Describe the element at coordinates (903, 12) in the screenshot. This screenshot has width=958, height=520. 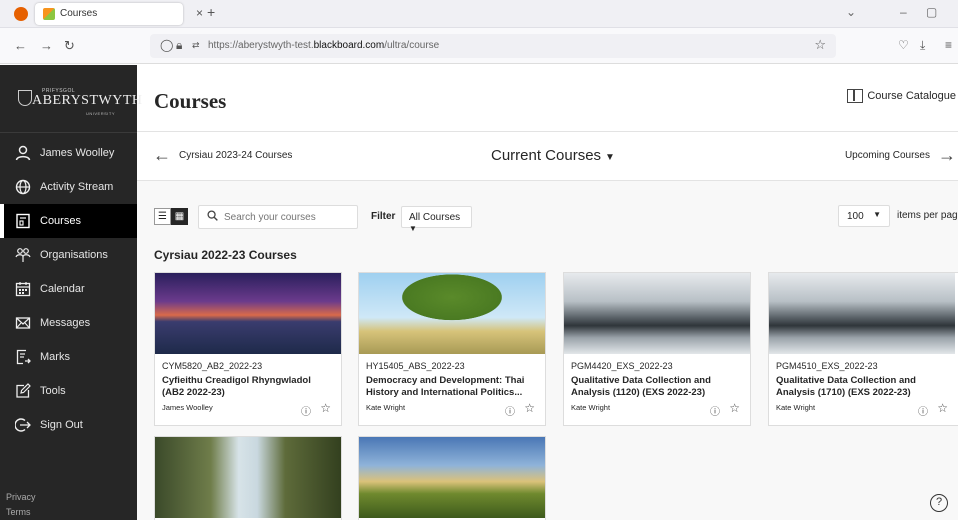
I see `minimize-icon: –` at that location.